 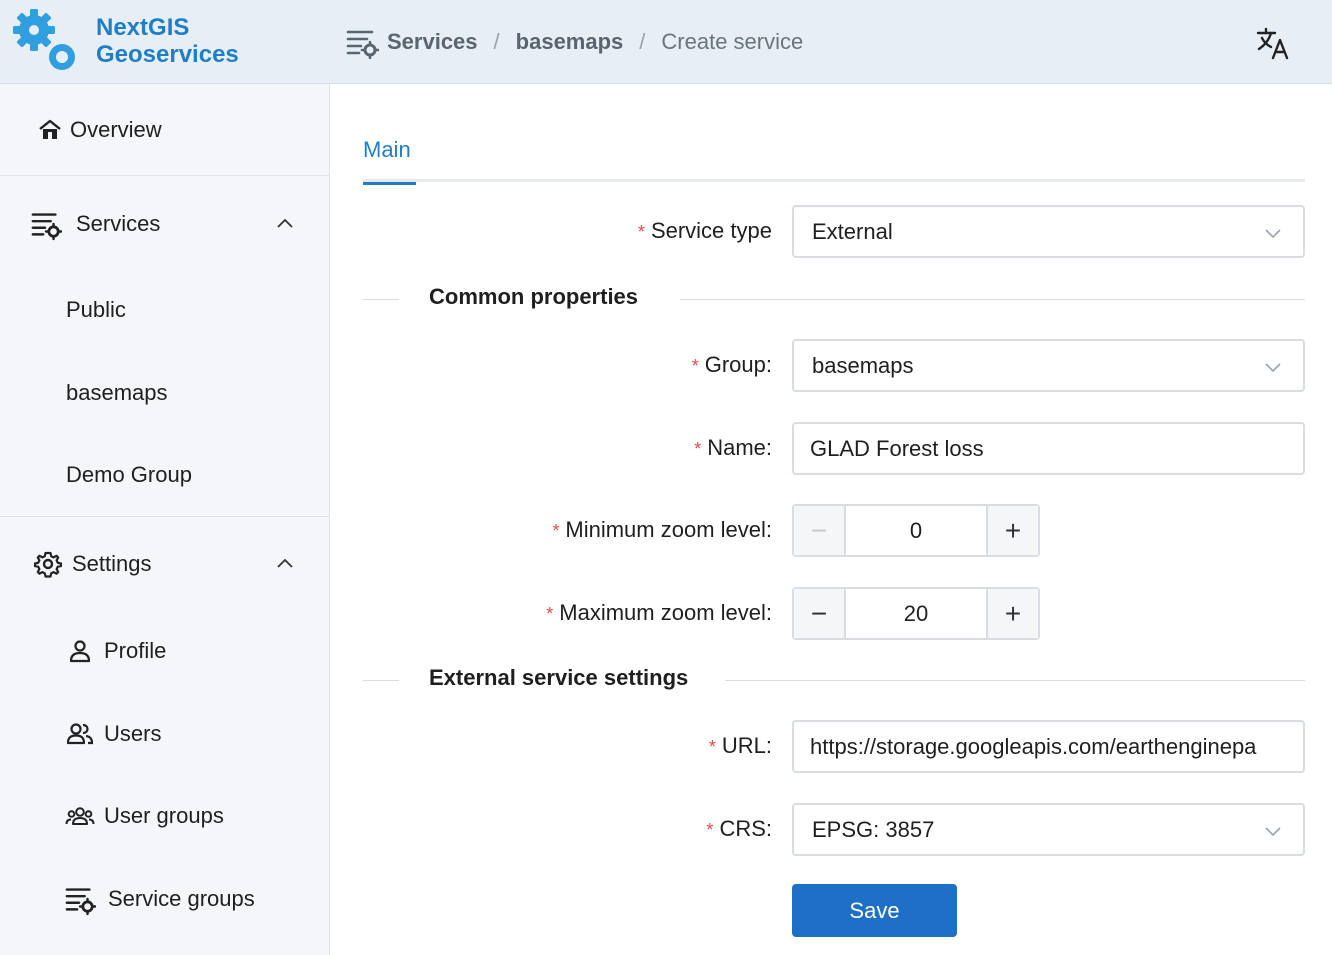 I want to click on group-label: * Group:, so click(x=732, y=365).